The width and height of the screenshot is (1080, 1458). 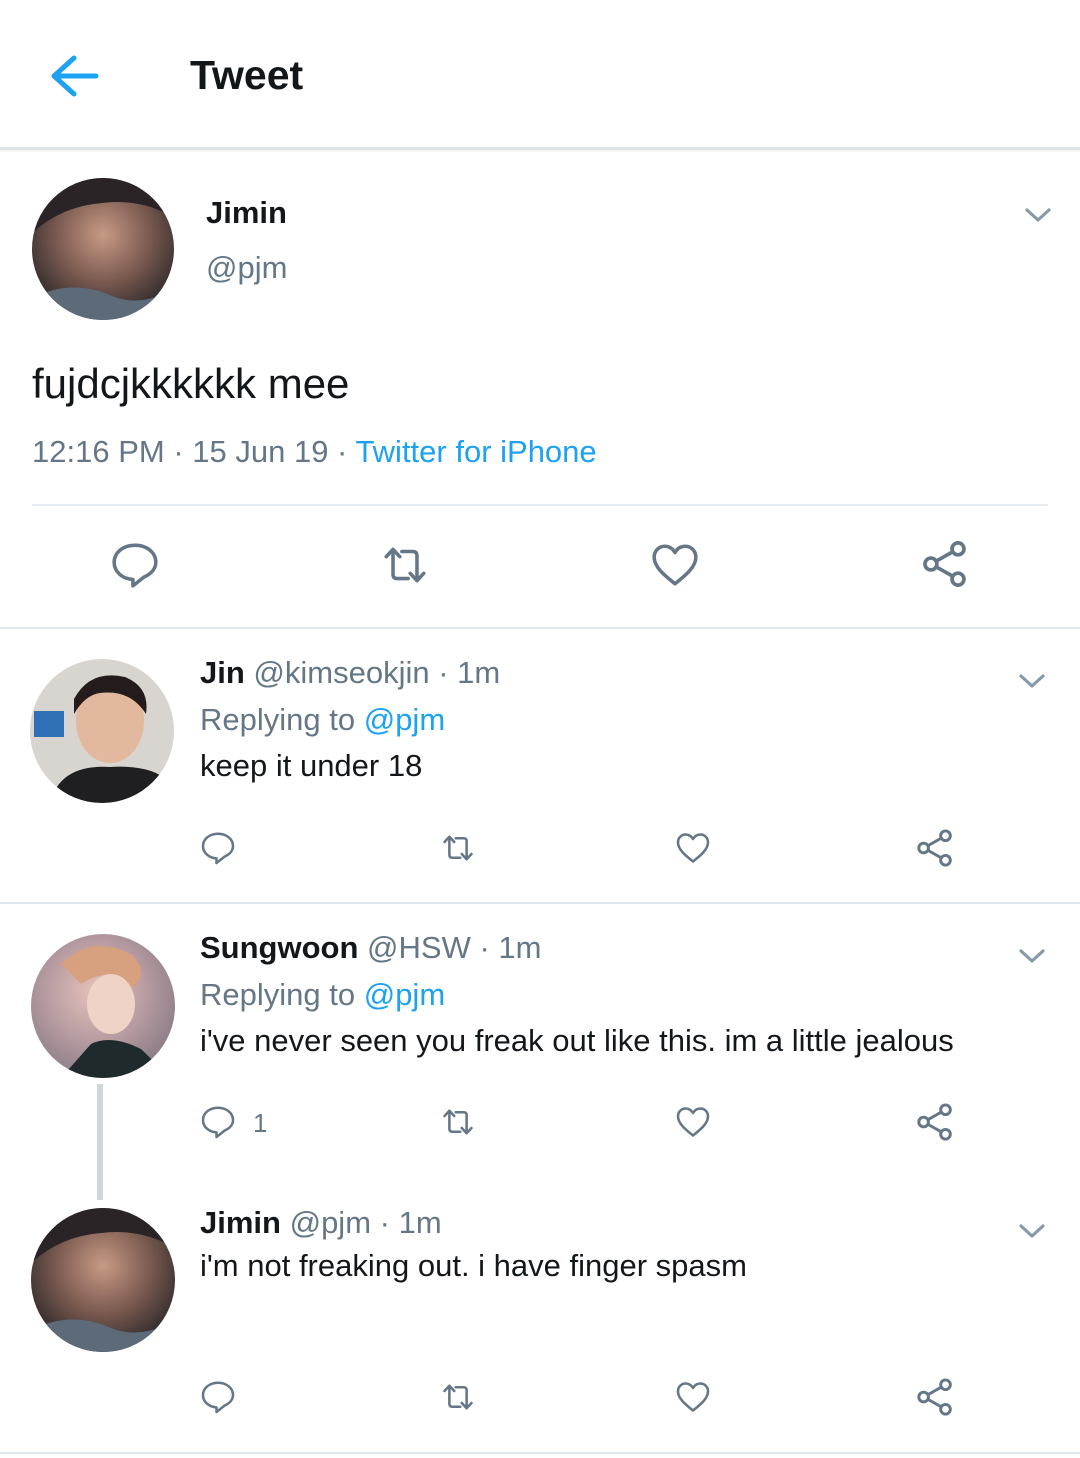 I want to click on author-name: Sungwoon, so click(x=279, y=947).